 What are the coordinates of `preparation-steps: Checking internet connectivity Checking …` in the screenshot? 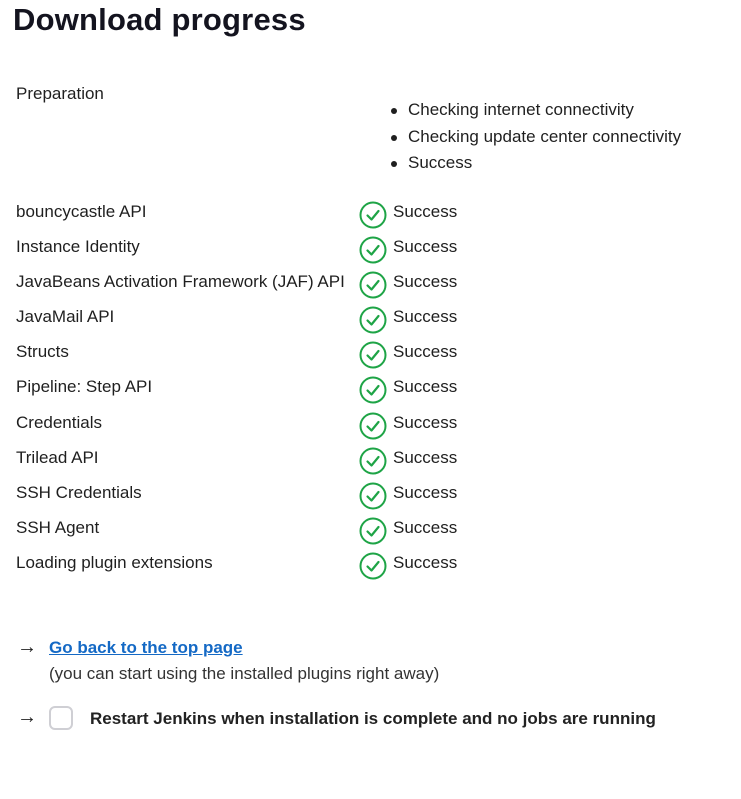 It's located at (535, 139).